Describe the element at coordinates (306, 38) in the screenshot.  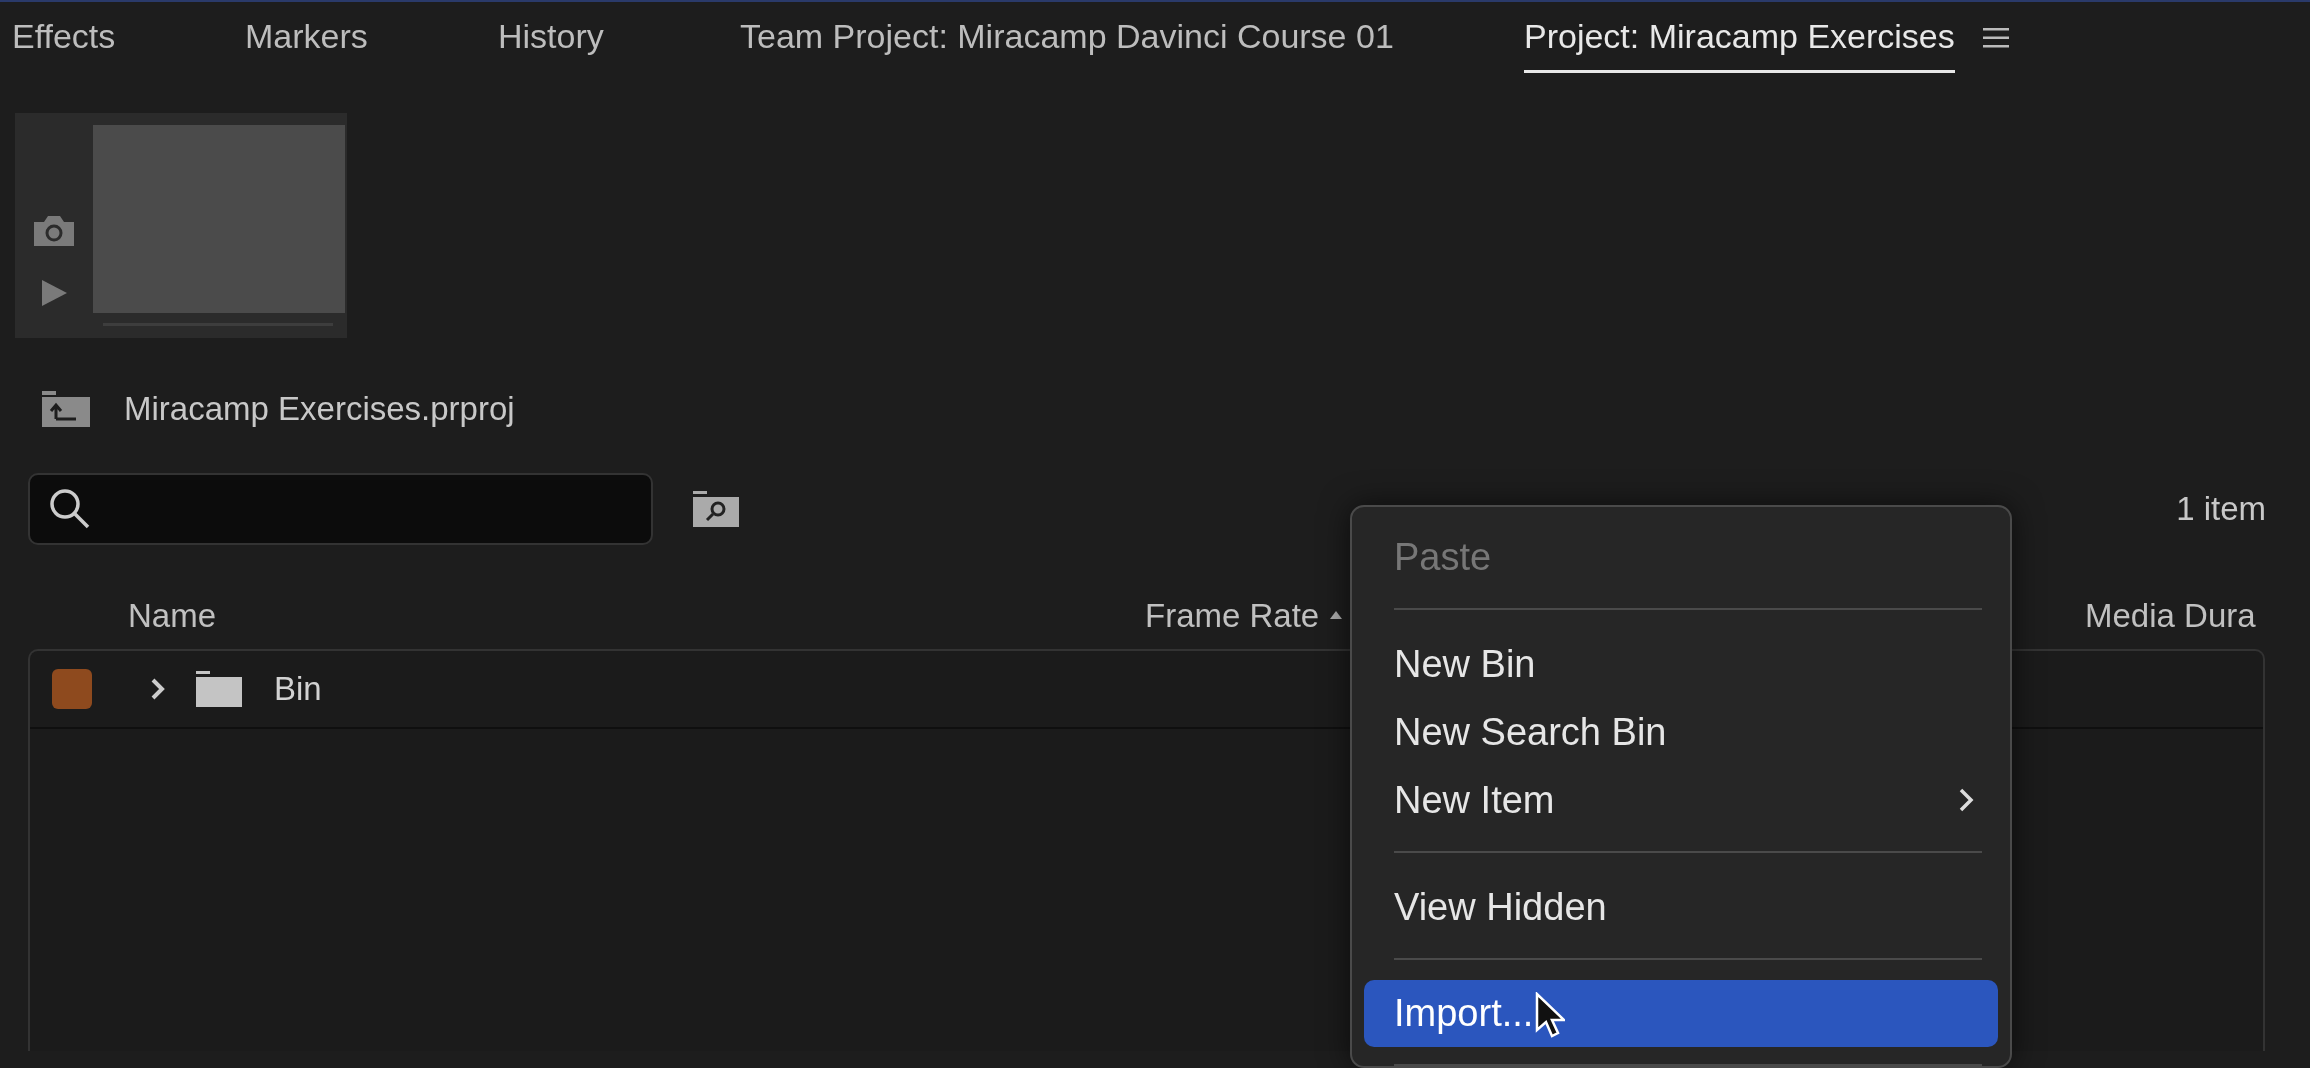
I see `tab: Markers` at that location.